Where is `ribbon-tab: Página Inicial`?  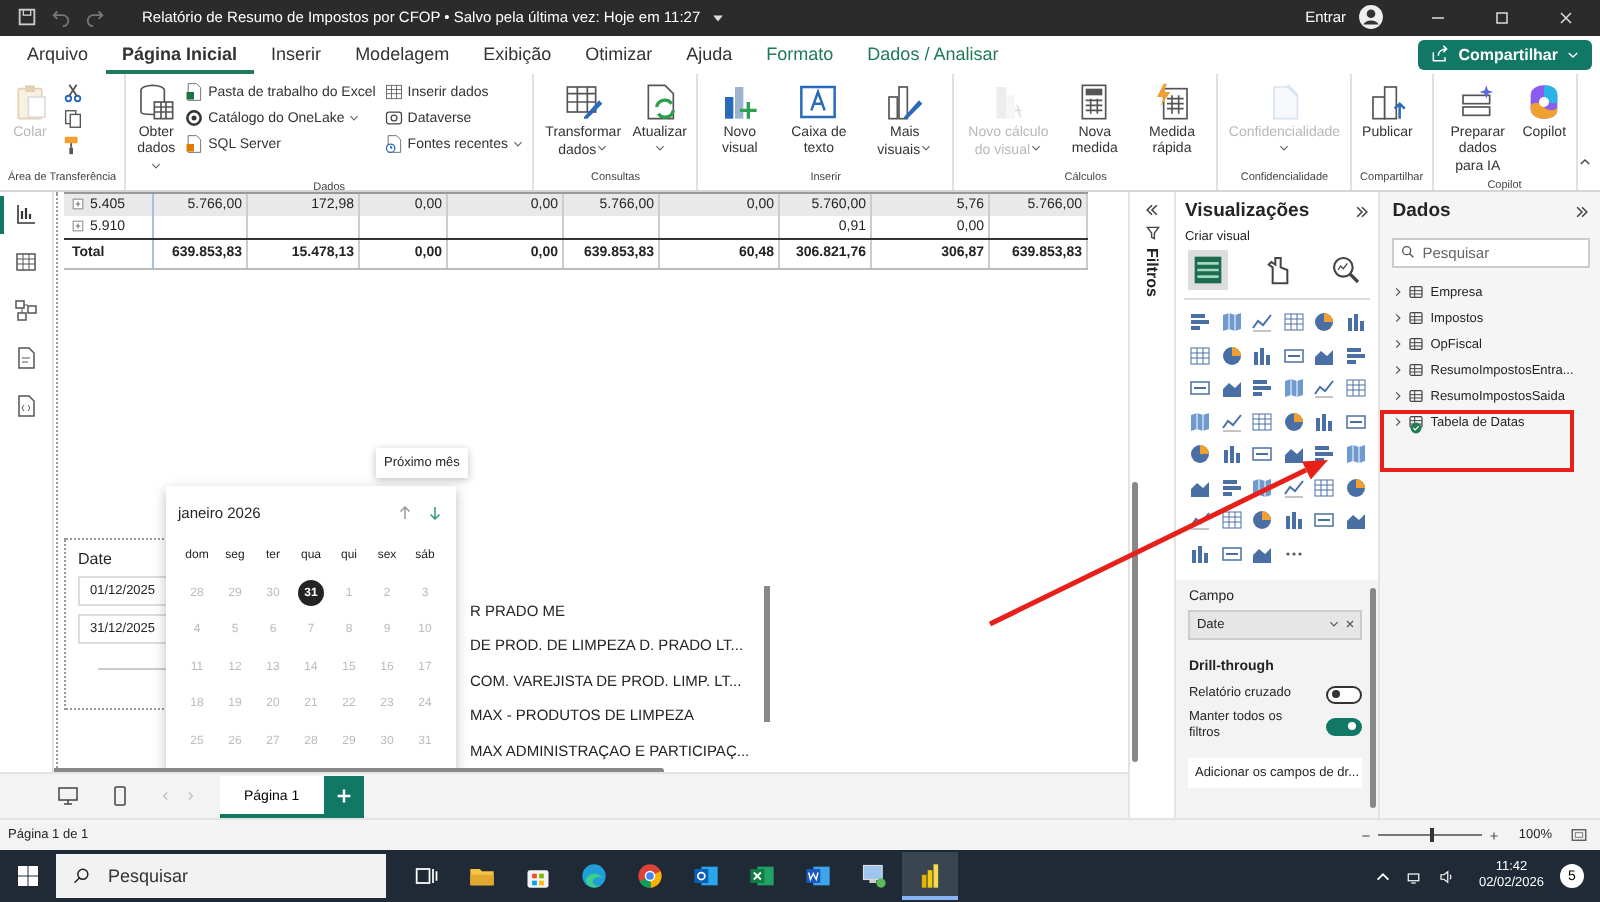
ribbon-tab: Página Inicial is located at coordinates (180, 54).